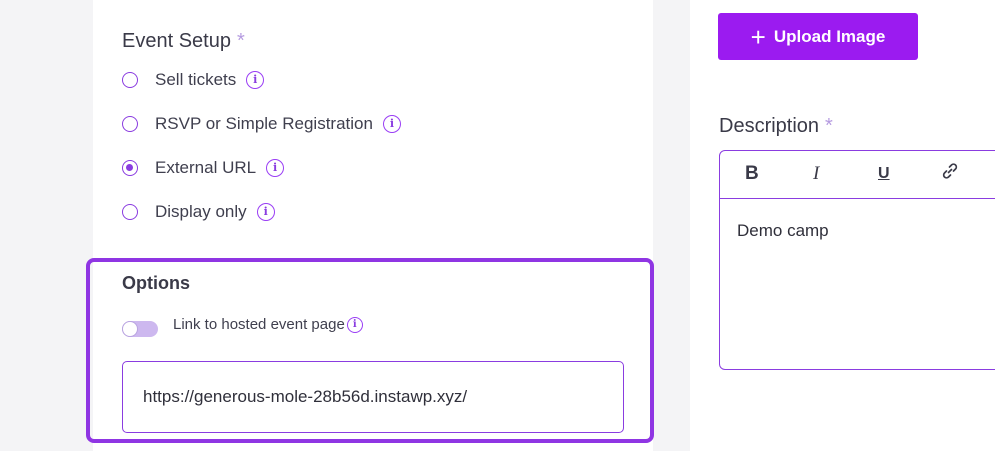  What do you see at coordinates (259, 324) in the screenshot?
I see `toggle-label: Link to hosted event page` at bounding box center [259, 324].